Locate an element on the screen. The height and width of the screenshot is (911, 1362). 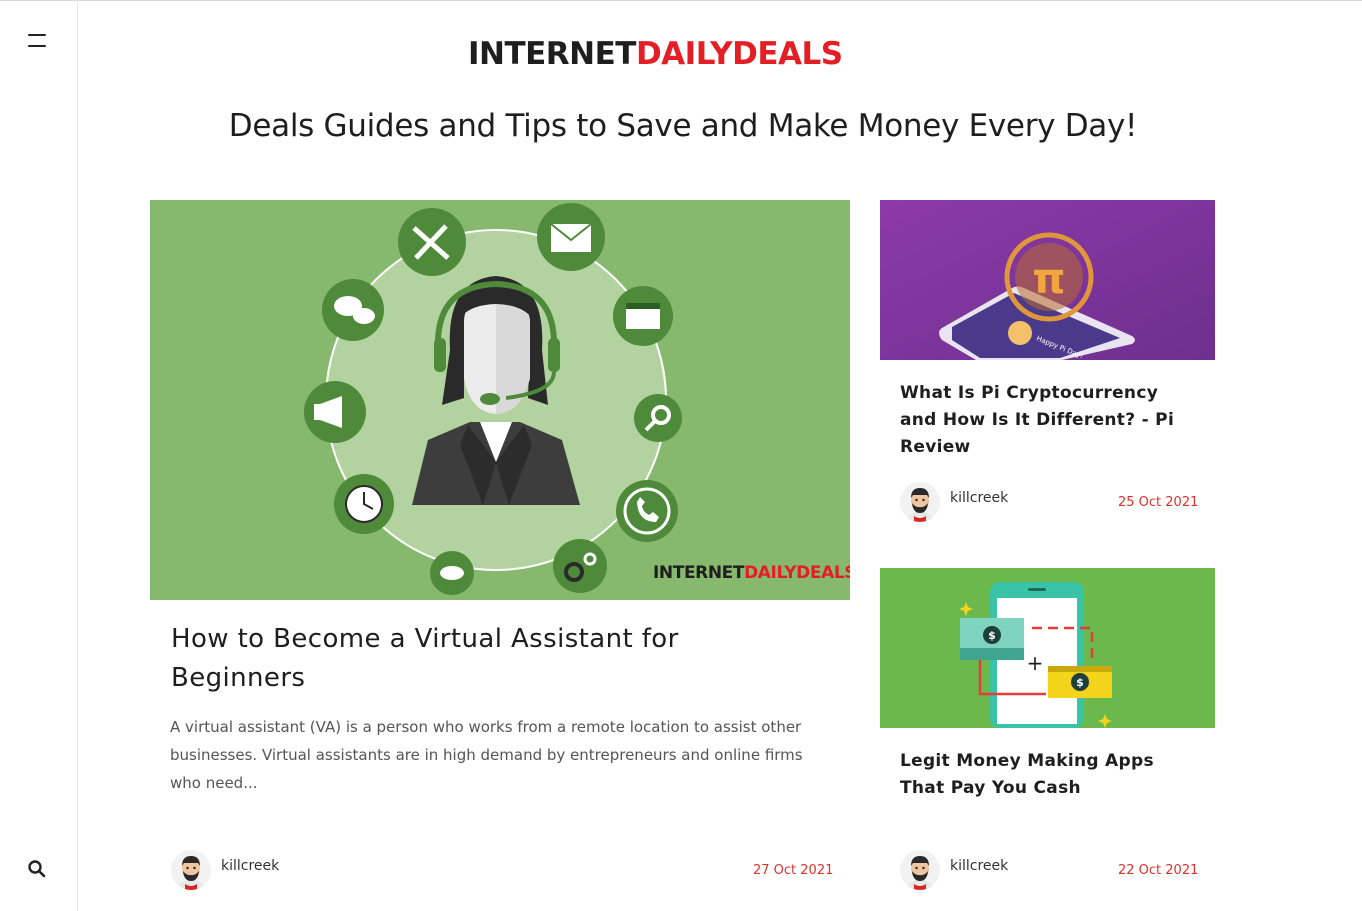
logo-part-internet: INTERNET is located at coordinates (552, 54).